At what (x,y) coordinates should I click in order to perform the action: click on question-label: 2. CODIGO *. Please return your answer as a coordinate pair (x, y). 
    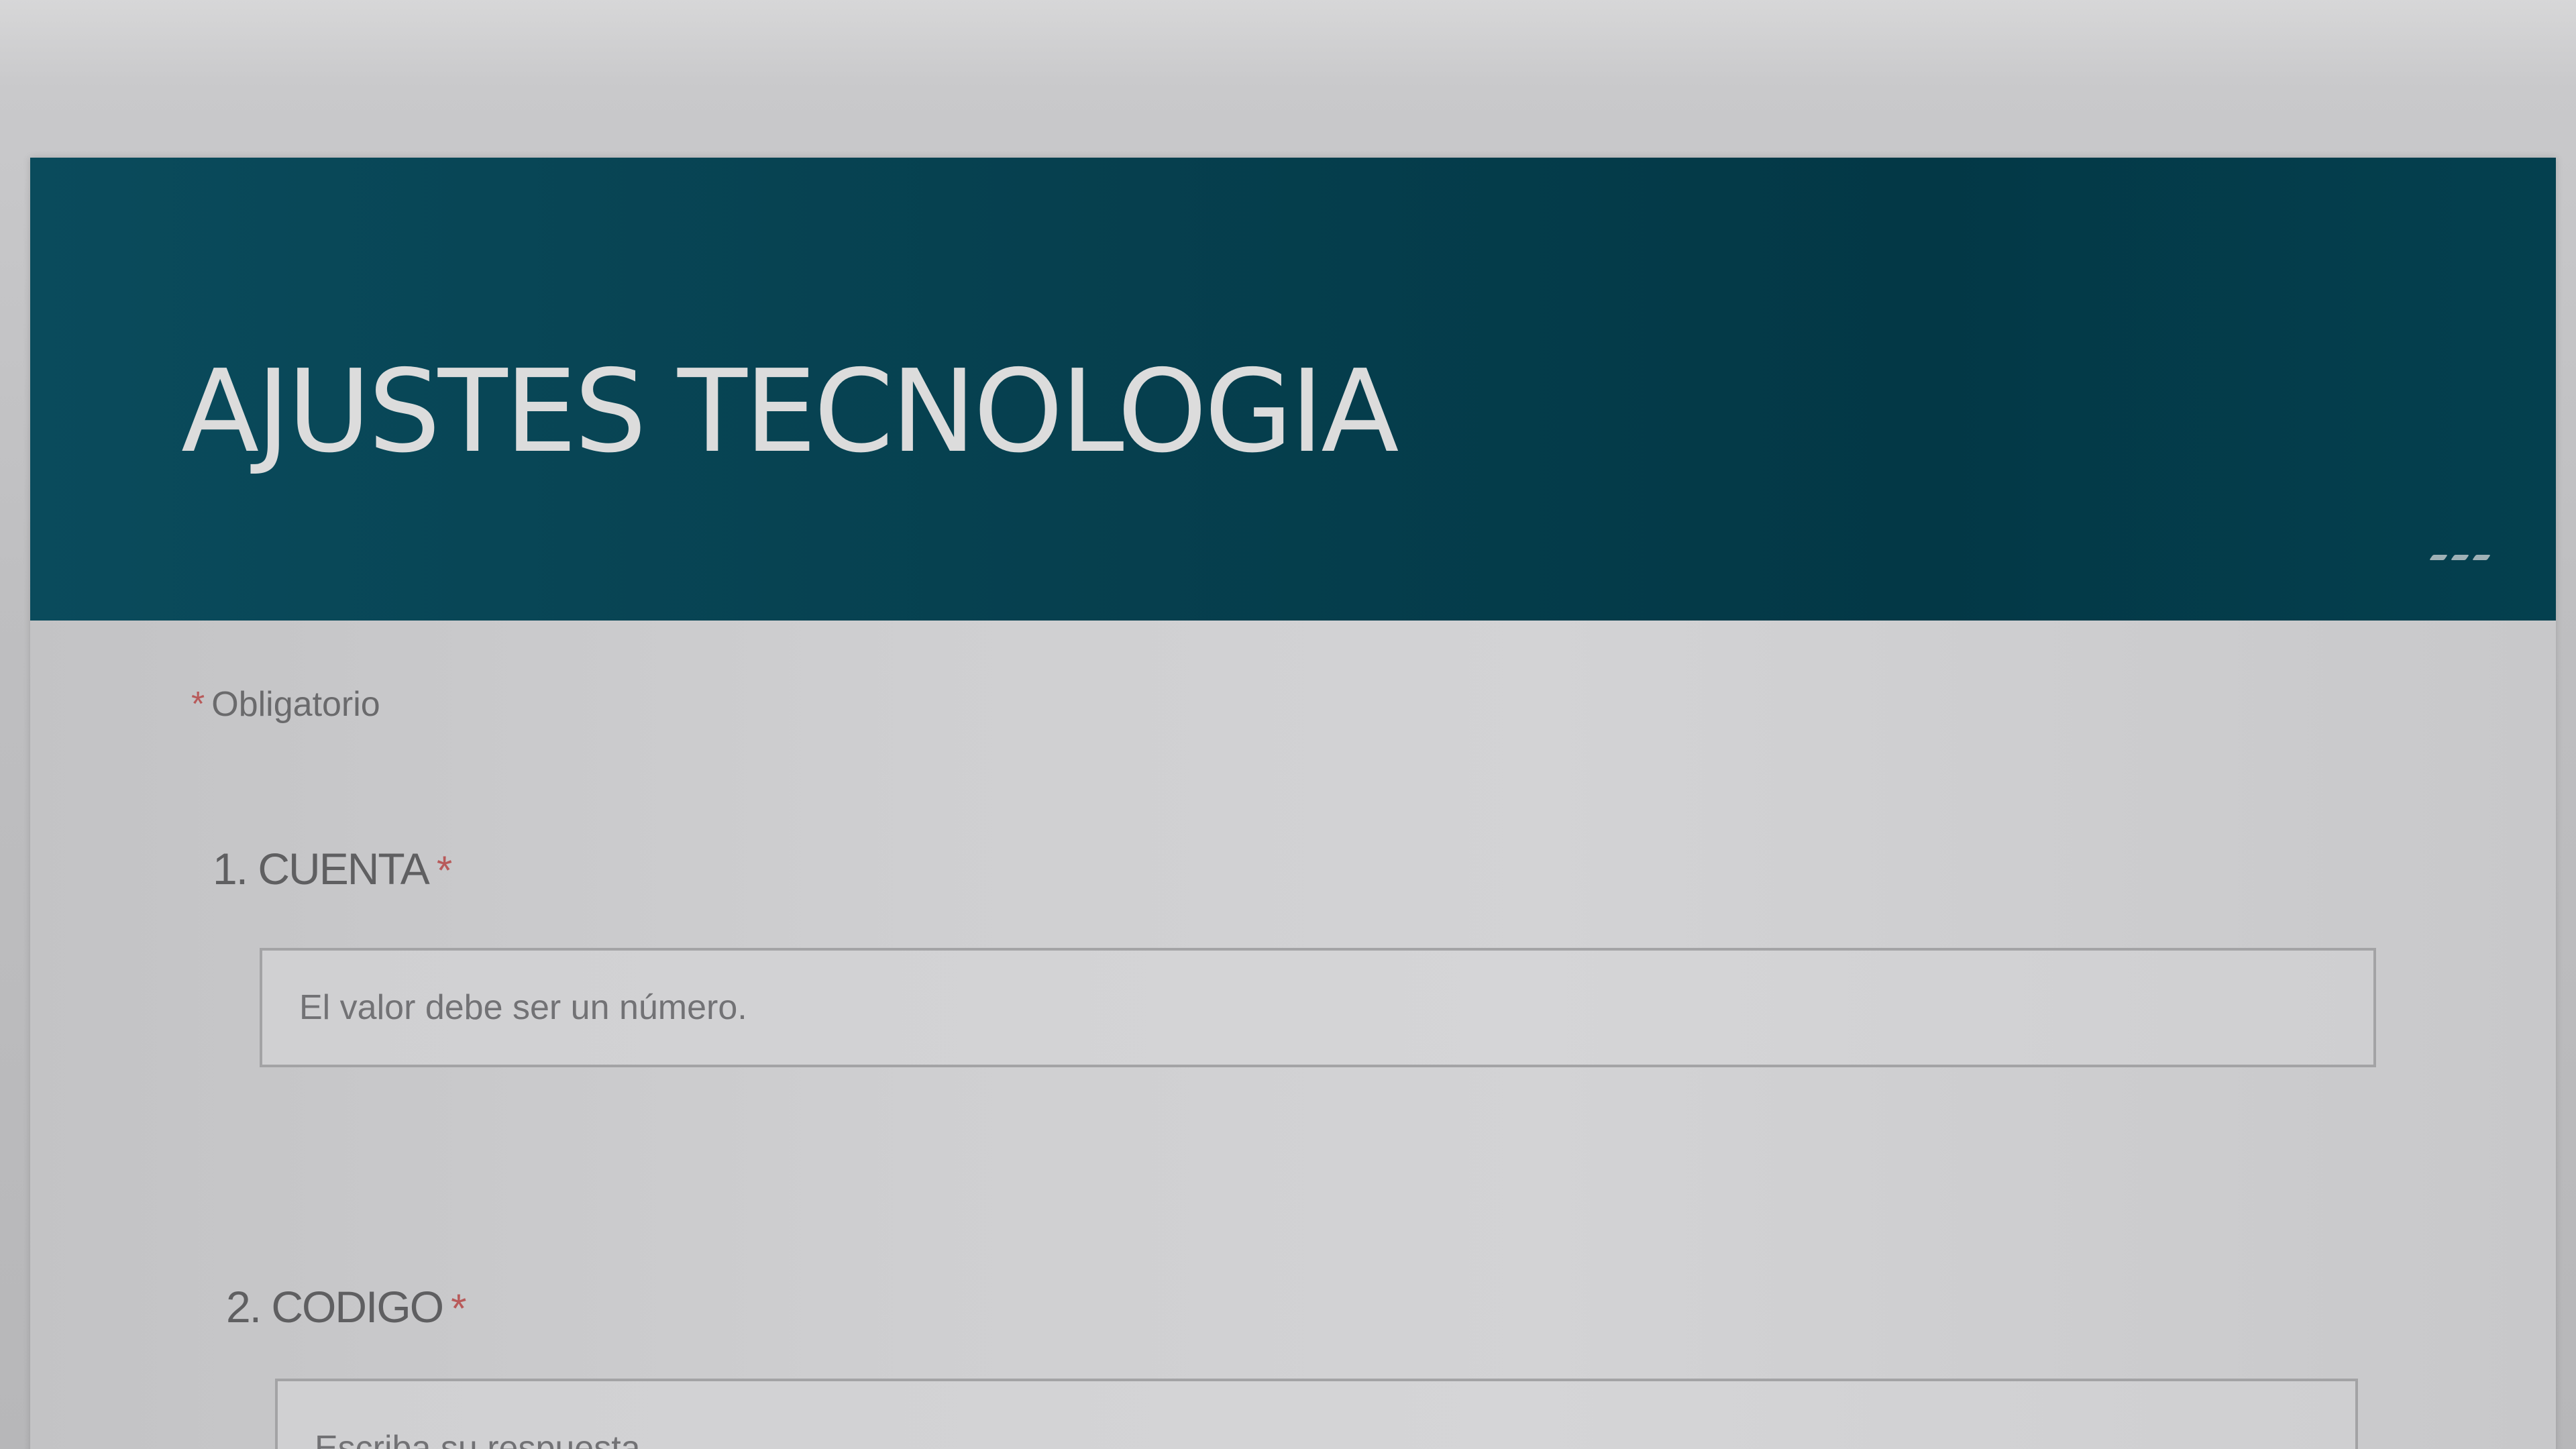
    Looking at the image, I should click on (346, 1306).